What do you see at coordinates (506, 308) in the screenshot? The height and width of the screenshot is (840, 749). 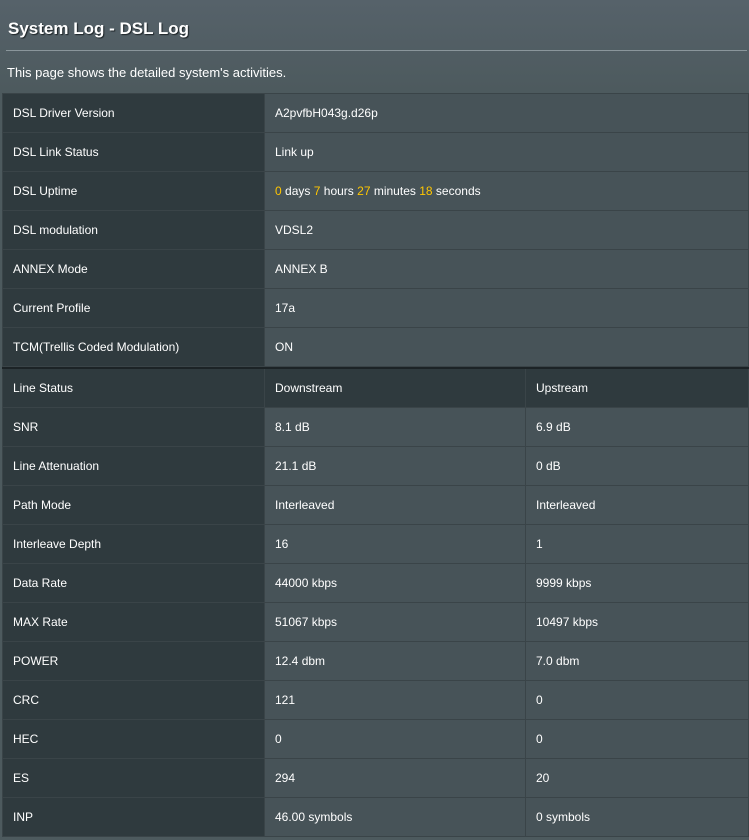 I see `info-value: 17a` at bounding box center [506, 308].